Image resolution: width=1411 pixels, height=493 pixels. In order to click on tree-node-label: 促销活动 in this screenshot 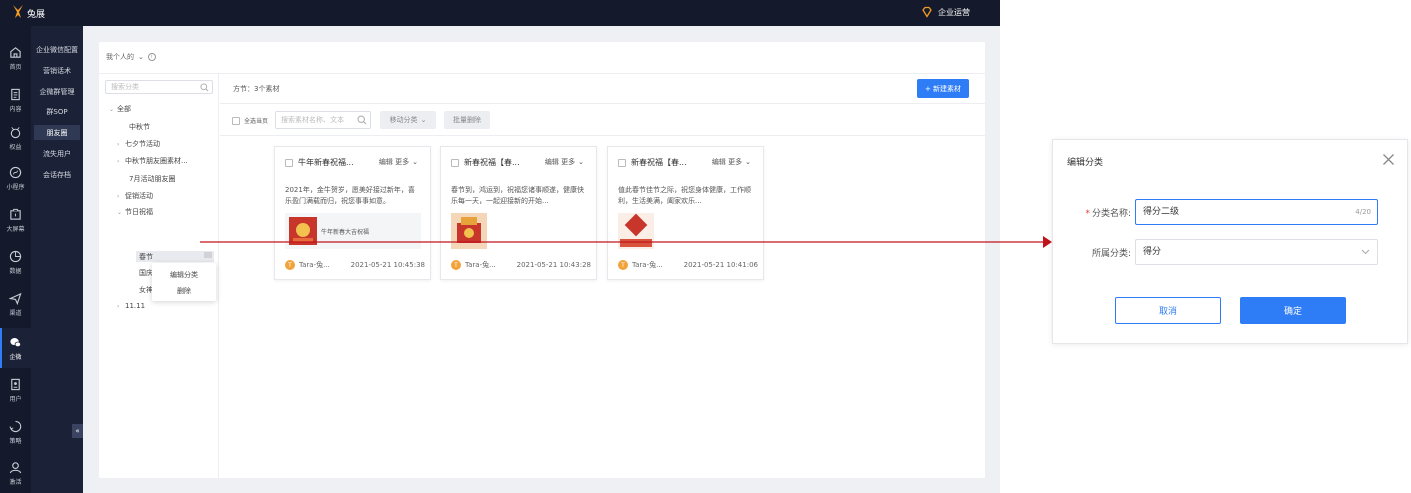, I will do `click(139, 196)`.